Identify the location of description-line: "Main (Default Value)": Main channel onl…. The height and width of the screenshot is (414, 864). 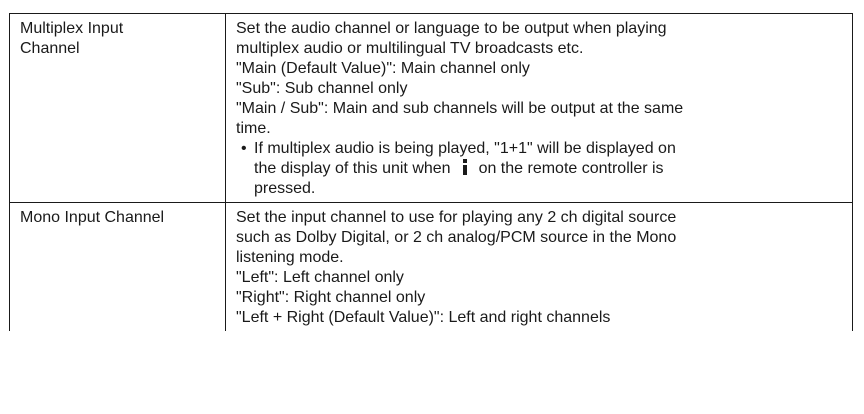
(383, 68).